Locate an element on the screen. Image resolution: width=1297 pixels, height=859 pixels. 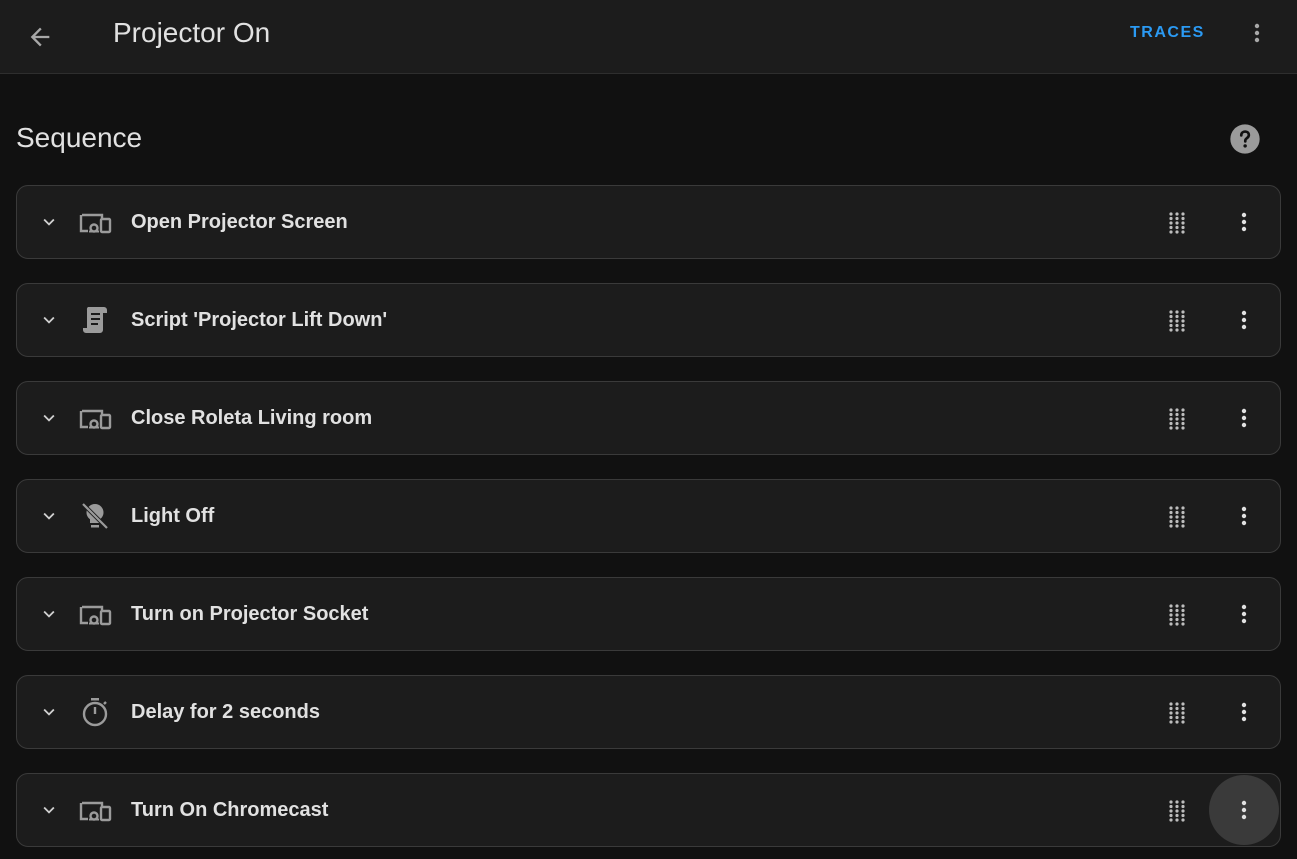
action-card: Light Off is located at coordinates (648, 516).